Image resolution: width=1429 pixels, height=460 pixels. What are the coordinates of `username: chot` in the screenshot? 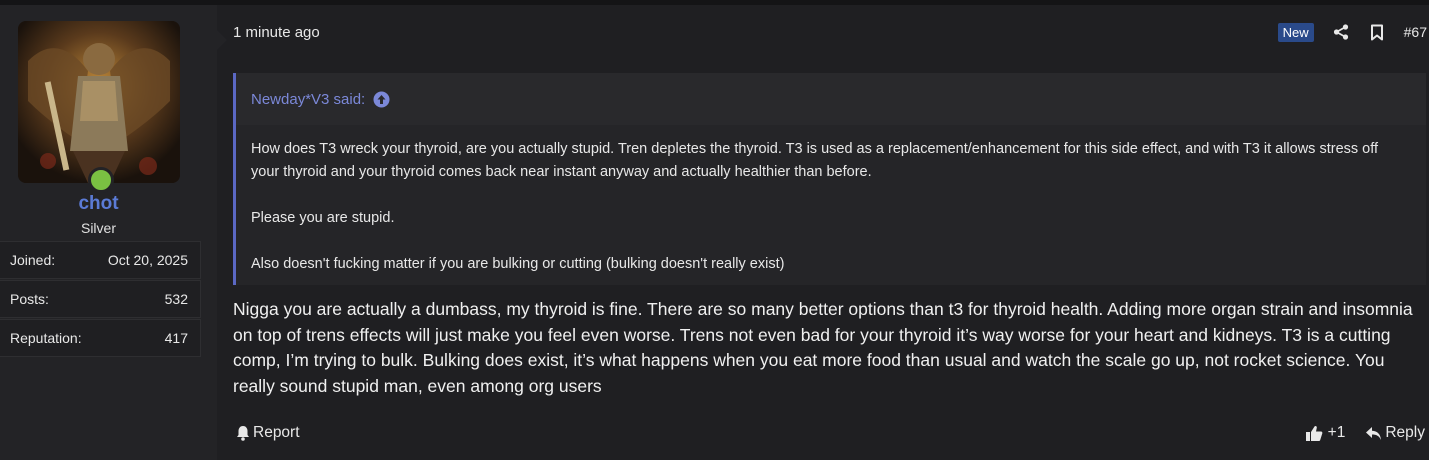 It's located at (98, 204).